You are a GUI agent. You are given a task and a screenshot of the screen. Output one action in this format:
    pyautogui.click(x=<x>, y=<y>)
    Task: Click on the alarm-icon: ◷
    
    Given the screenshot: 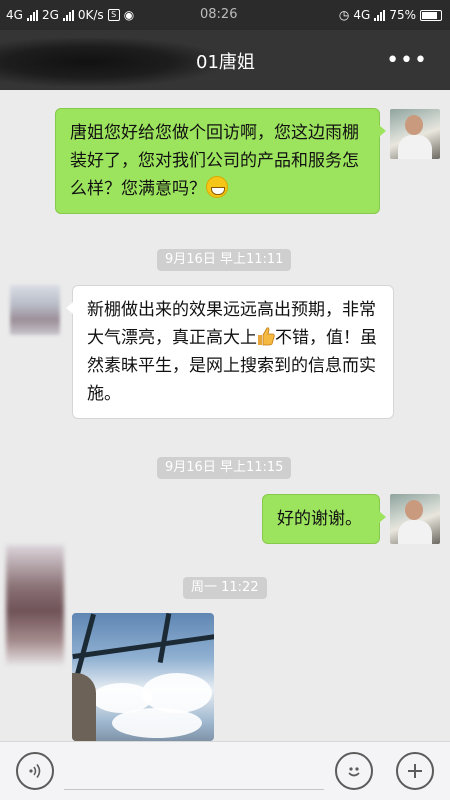 What is the action you would take?
    pyautogui.click(x=344, y=15)
    